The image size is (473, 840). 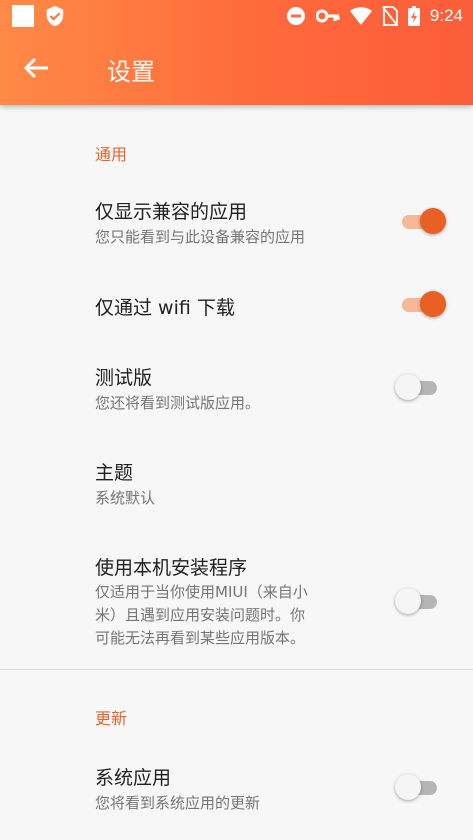 What do you see at coordinates (236, 16) in the screenshot?
I see `status-bar: 9:24` at bounding box center [236, 16].